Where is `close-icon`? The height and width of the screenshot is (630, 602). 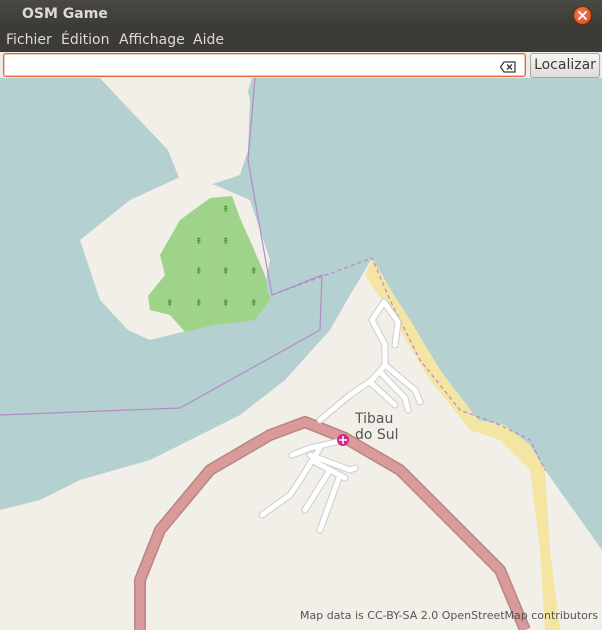 close-icon is located at coordinates (582, 15).